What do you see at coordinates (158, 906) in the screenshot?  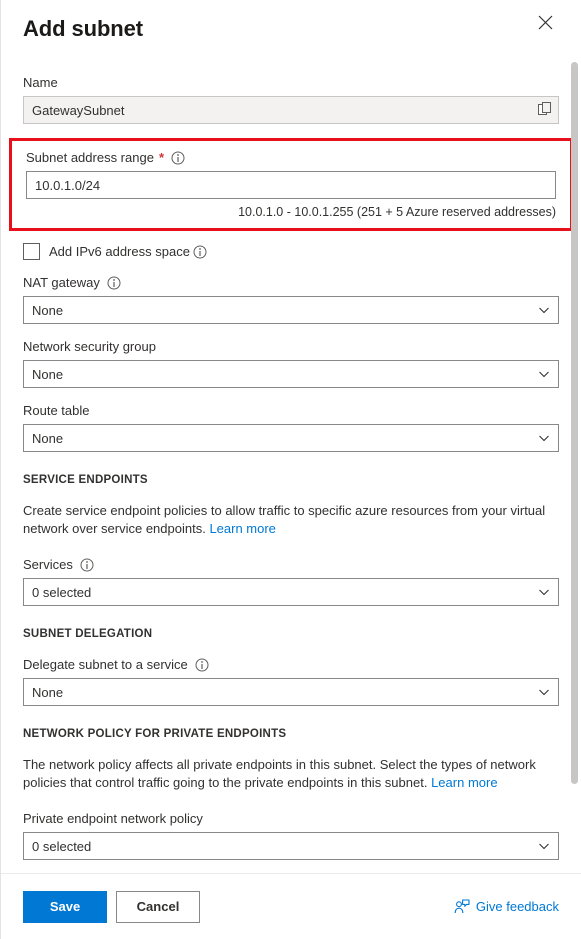 I see `cancel-button: Cancel` at bounding box center [158, 906].